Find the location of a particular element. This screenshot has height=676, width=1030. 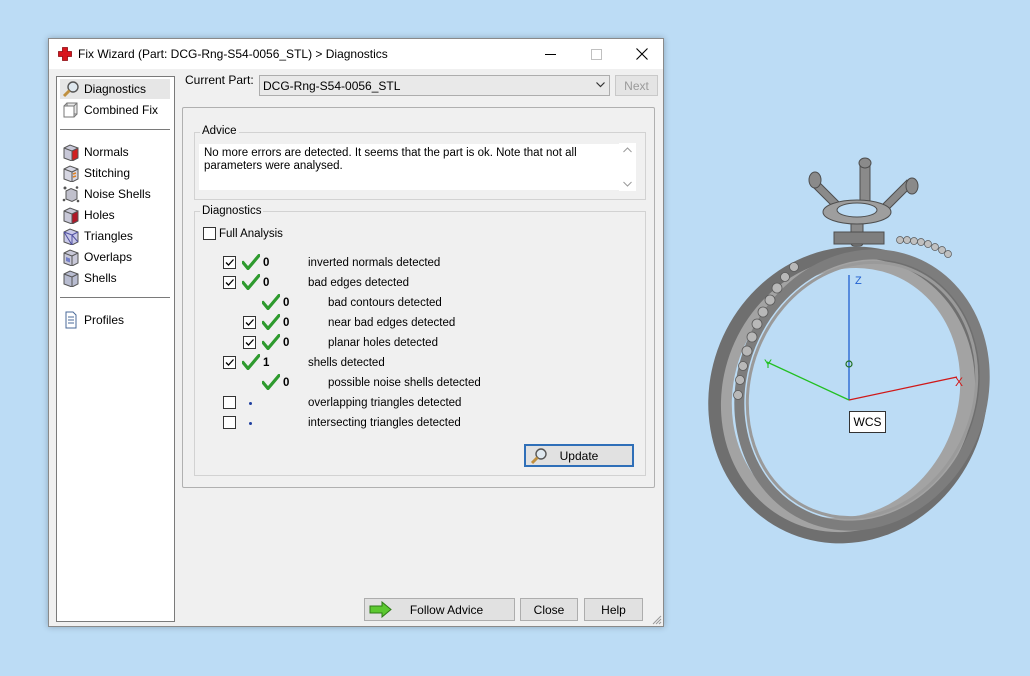

scroll-down-icon is located at coordinates (627, 184).